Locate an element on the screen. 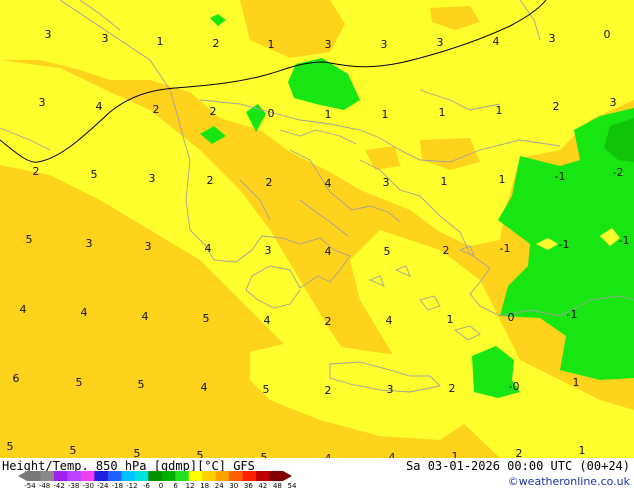  scale-tick-label: -18 is located at coordinates (117, 486).